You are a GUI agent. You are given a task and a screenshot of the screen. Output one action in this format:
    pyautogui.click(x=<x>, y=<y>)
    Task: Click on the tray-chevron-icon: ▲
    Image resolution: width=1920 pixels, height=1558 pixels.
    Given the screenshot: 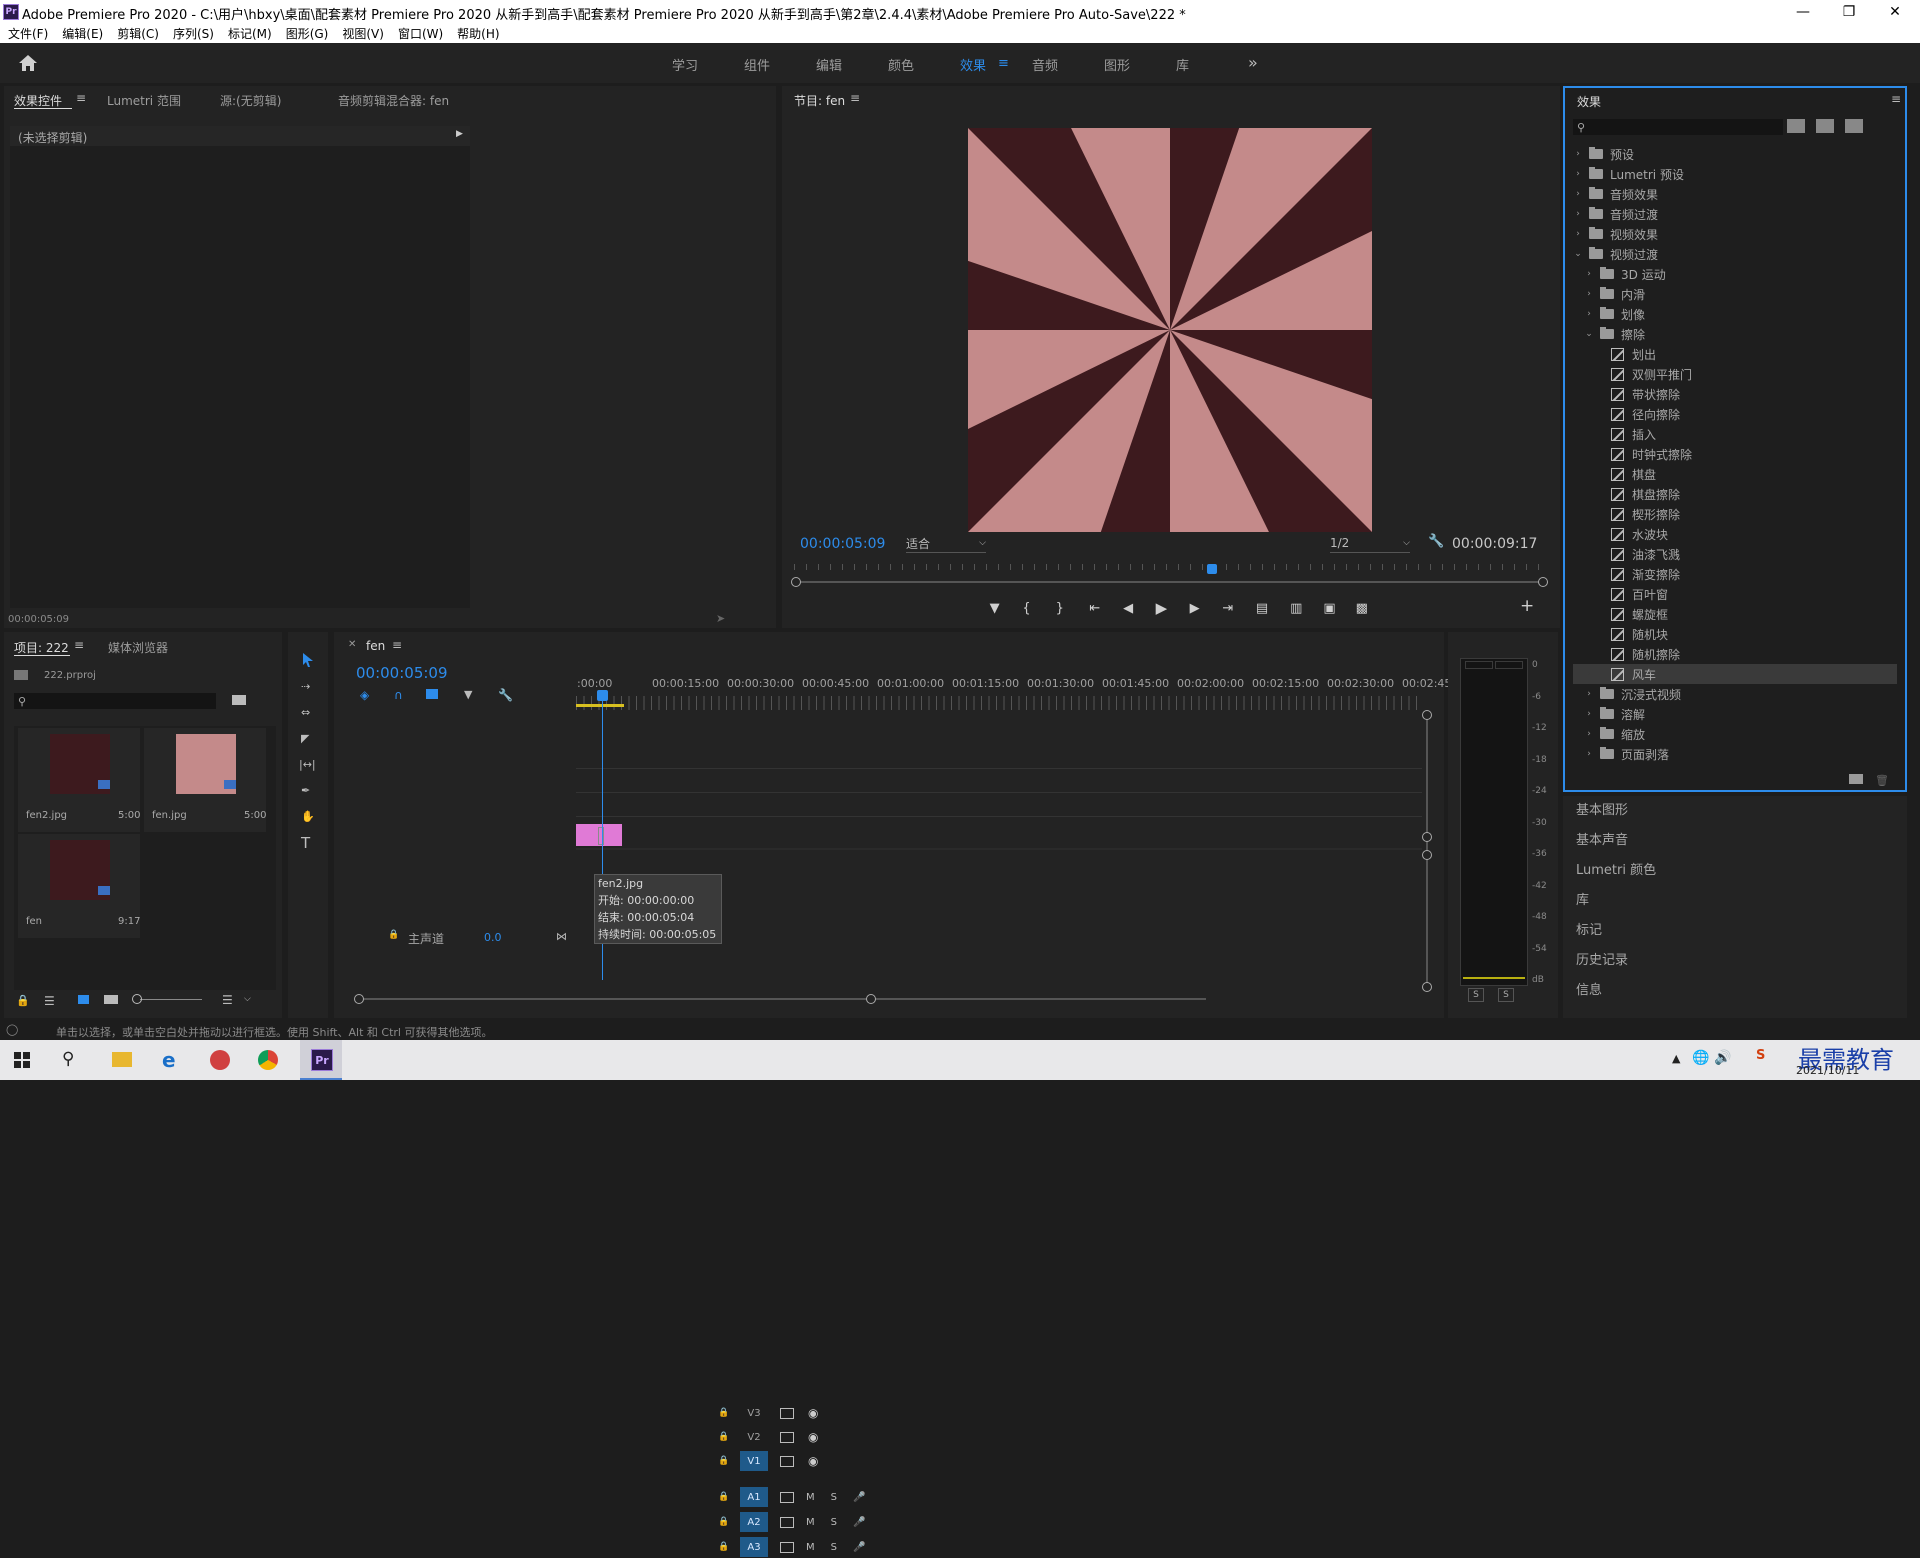 What is the action you would take?
    pyautogui.click(x=1676, y=1058)
    